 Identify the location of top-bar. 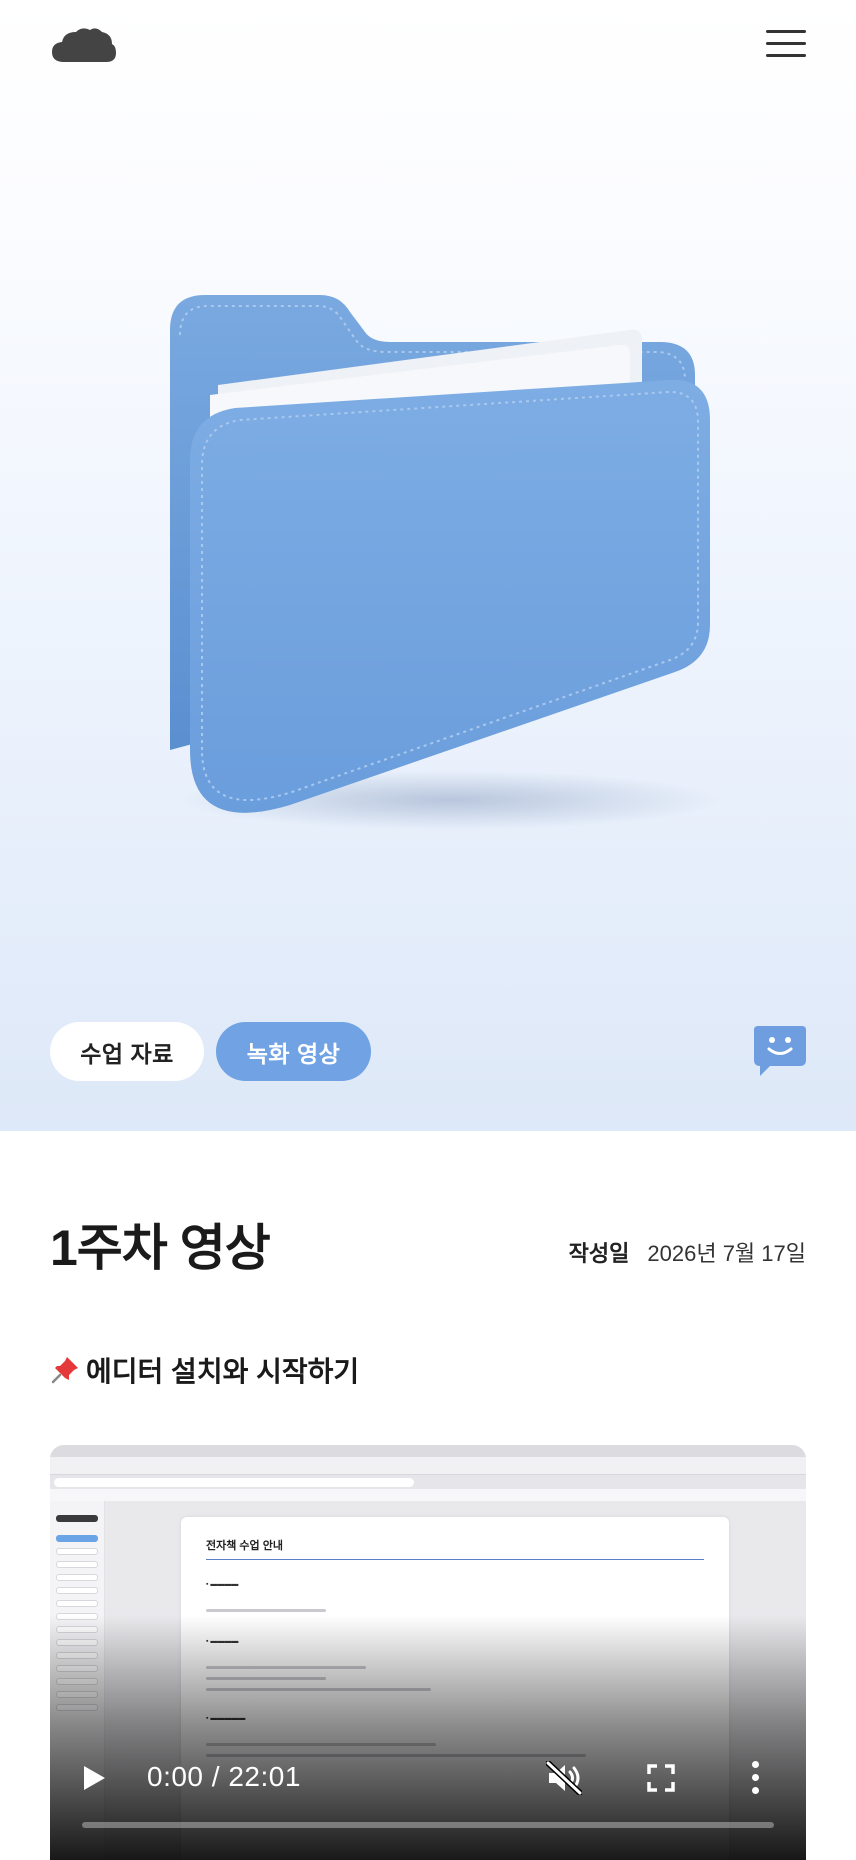
(428, 50).